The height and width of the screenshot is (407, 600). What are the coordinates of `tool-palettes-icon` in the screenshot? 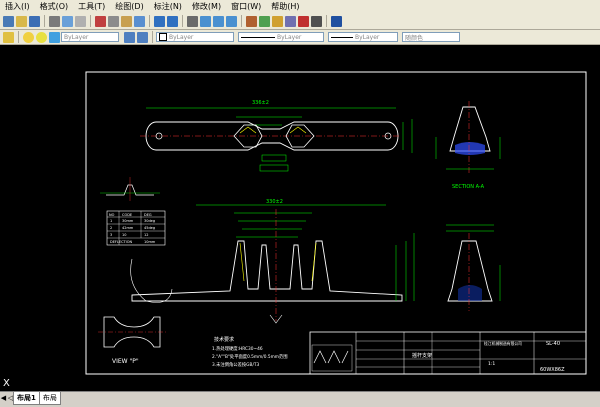 It's located at (277, 21).